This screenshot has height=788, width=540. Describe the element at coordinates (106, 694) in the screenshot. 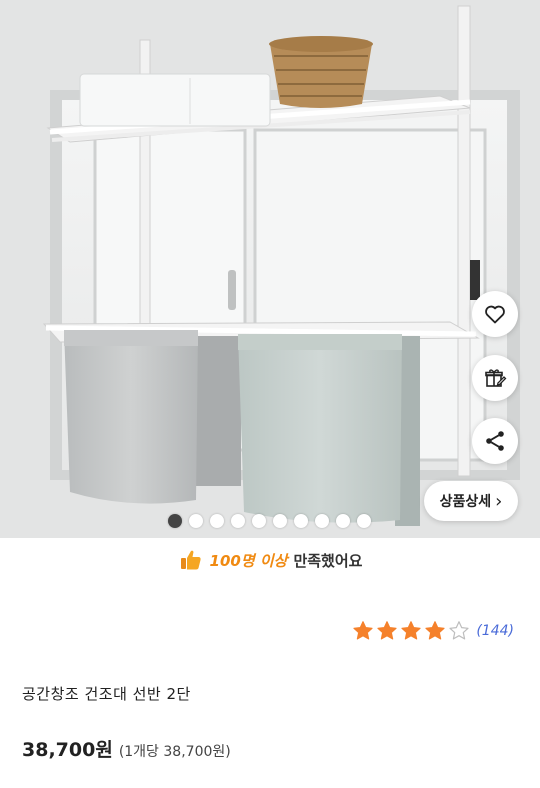

I see `product-title: 공간창조 건조대 선반 2단` at that location.